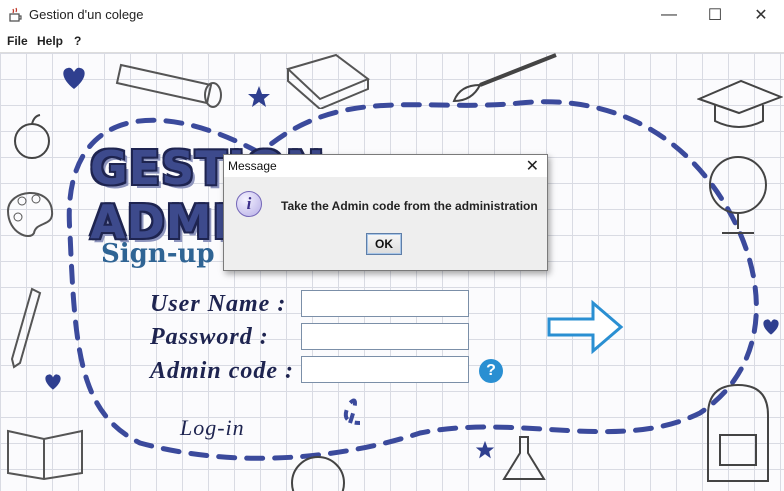 The image size is (784, 491). I want to click on admin-code-label: Admin code :, so click(222, 371).